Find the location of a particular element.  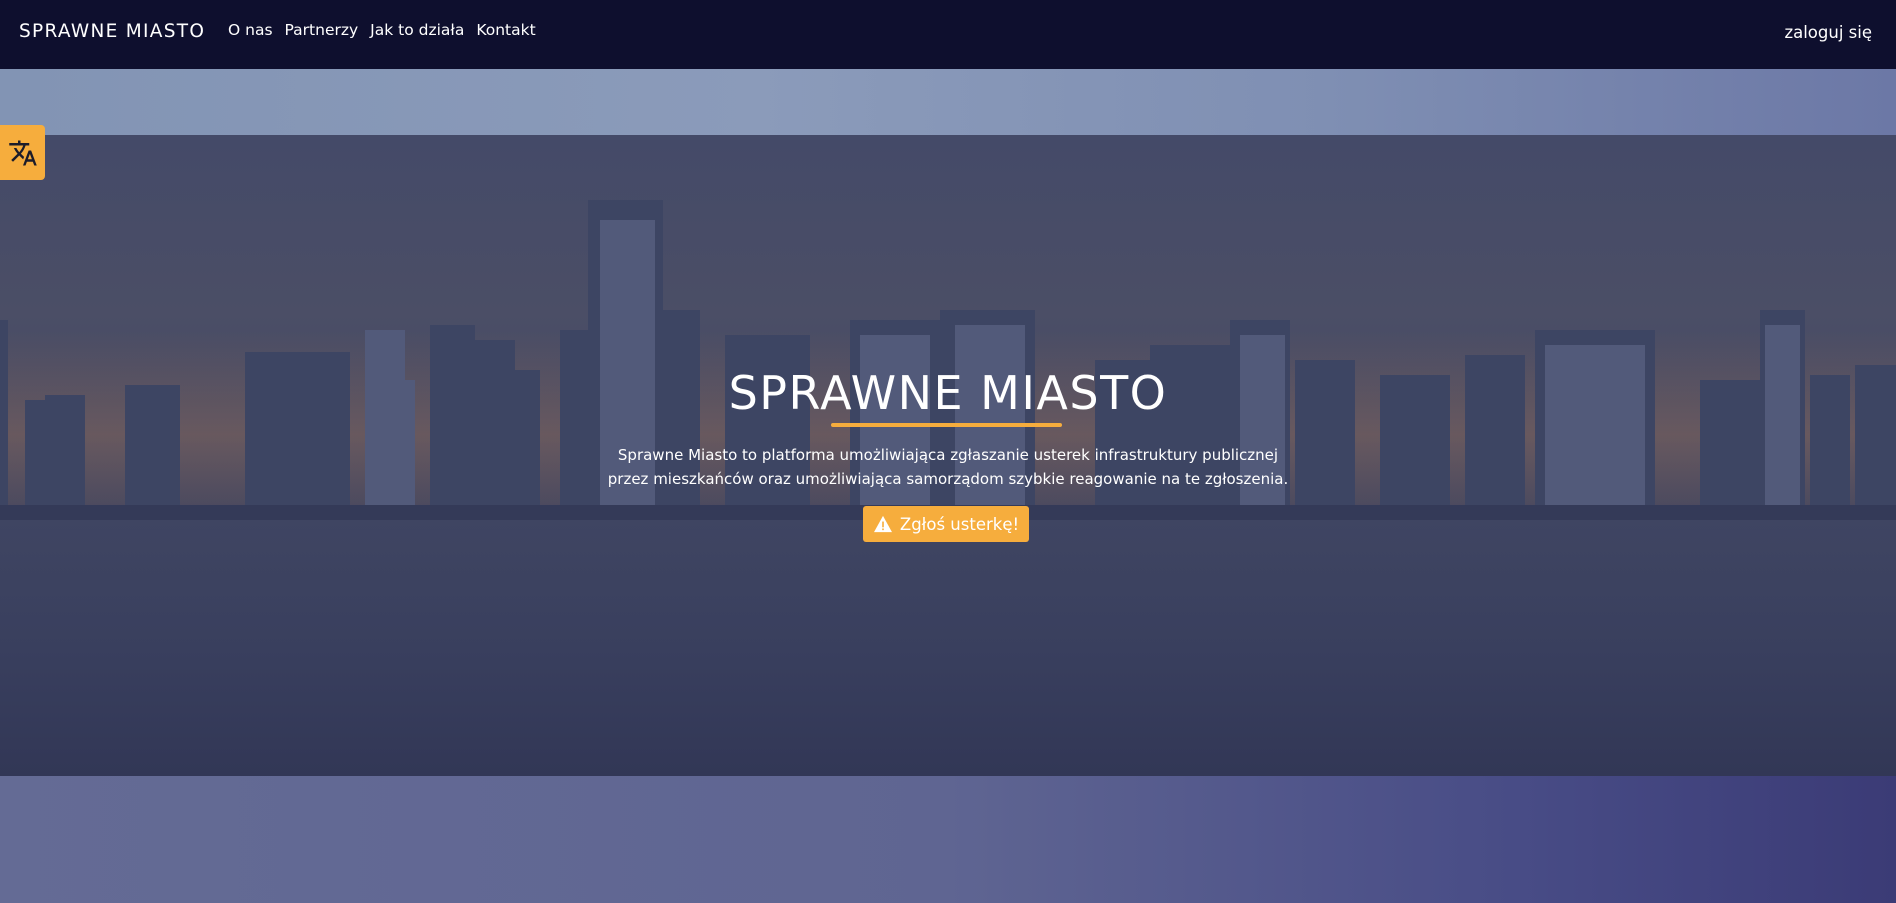

translate-button is located at coordinates (22, 152).